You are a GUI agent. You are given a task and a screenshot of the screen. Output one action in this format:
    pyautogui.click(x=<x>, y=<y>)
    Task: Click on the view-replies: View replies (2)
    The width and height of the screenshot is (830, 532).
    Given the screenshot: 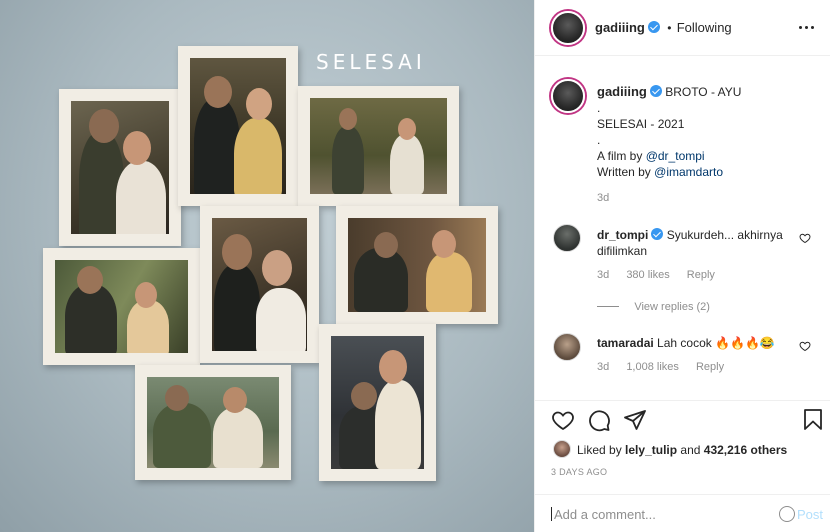 What is the action you would take?
    pyautogui.click(x=653, y=306)
    